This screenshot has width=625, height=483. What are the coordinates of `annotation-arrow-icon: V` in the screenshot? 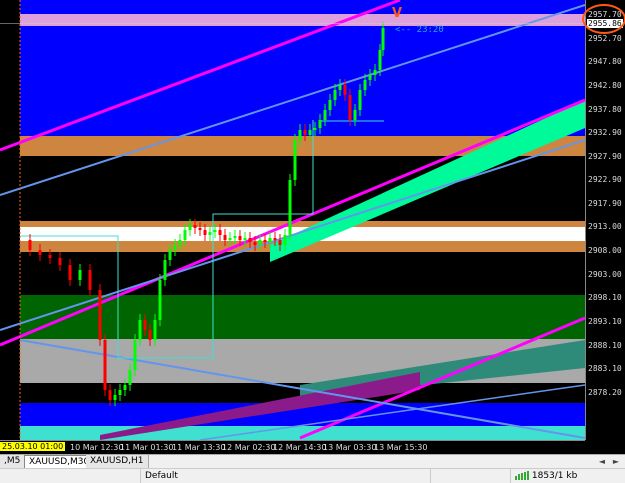 It's located at (397, 13).